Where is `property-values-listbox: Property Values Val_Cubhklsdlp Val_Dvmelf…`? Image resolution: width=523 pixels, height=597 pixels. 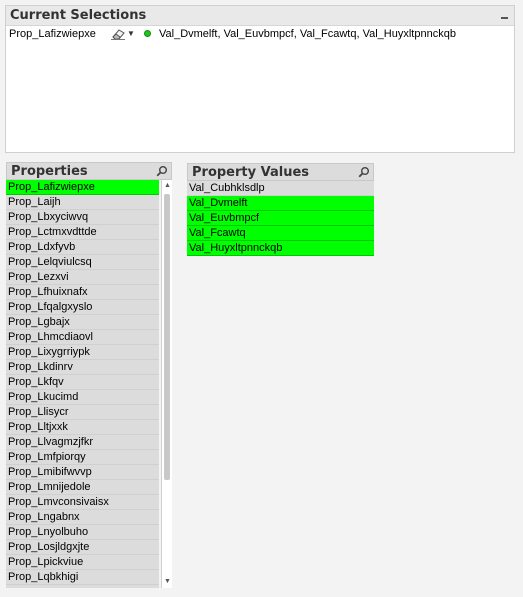
property-values-listbox: Property Values Val_Cubhklsdlp Val_Dvmelf… is located at coordinates (280, 210).